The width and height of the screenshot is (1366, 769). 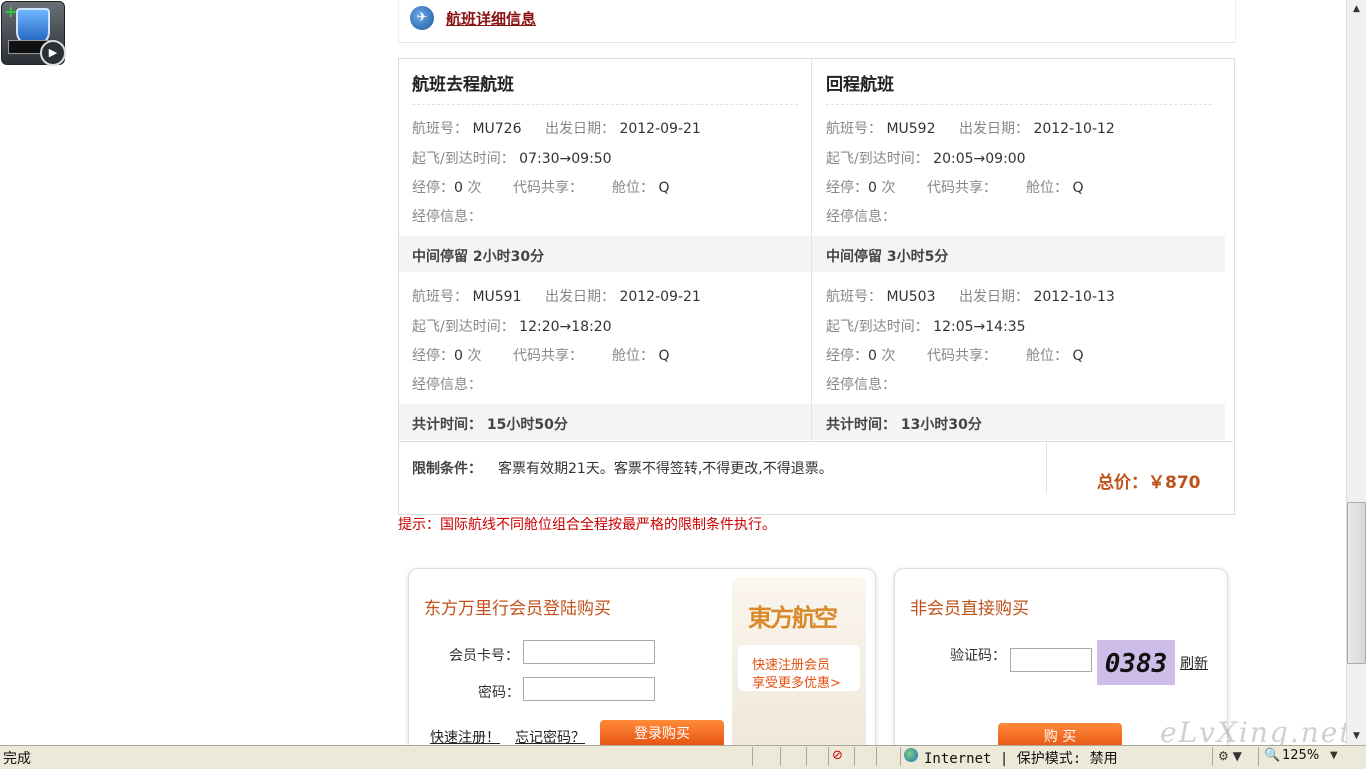 What do you see at coordinates (969, 609) in the screenshot?
I see `nonmember-panel-title: 非会员直接购买` at bounding box center [969, 609].